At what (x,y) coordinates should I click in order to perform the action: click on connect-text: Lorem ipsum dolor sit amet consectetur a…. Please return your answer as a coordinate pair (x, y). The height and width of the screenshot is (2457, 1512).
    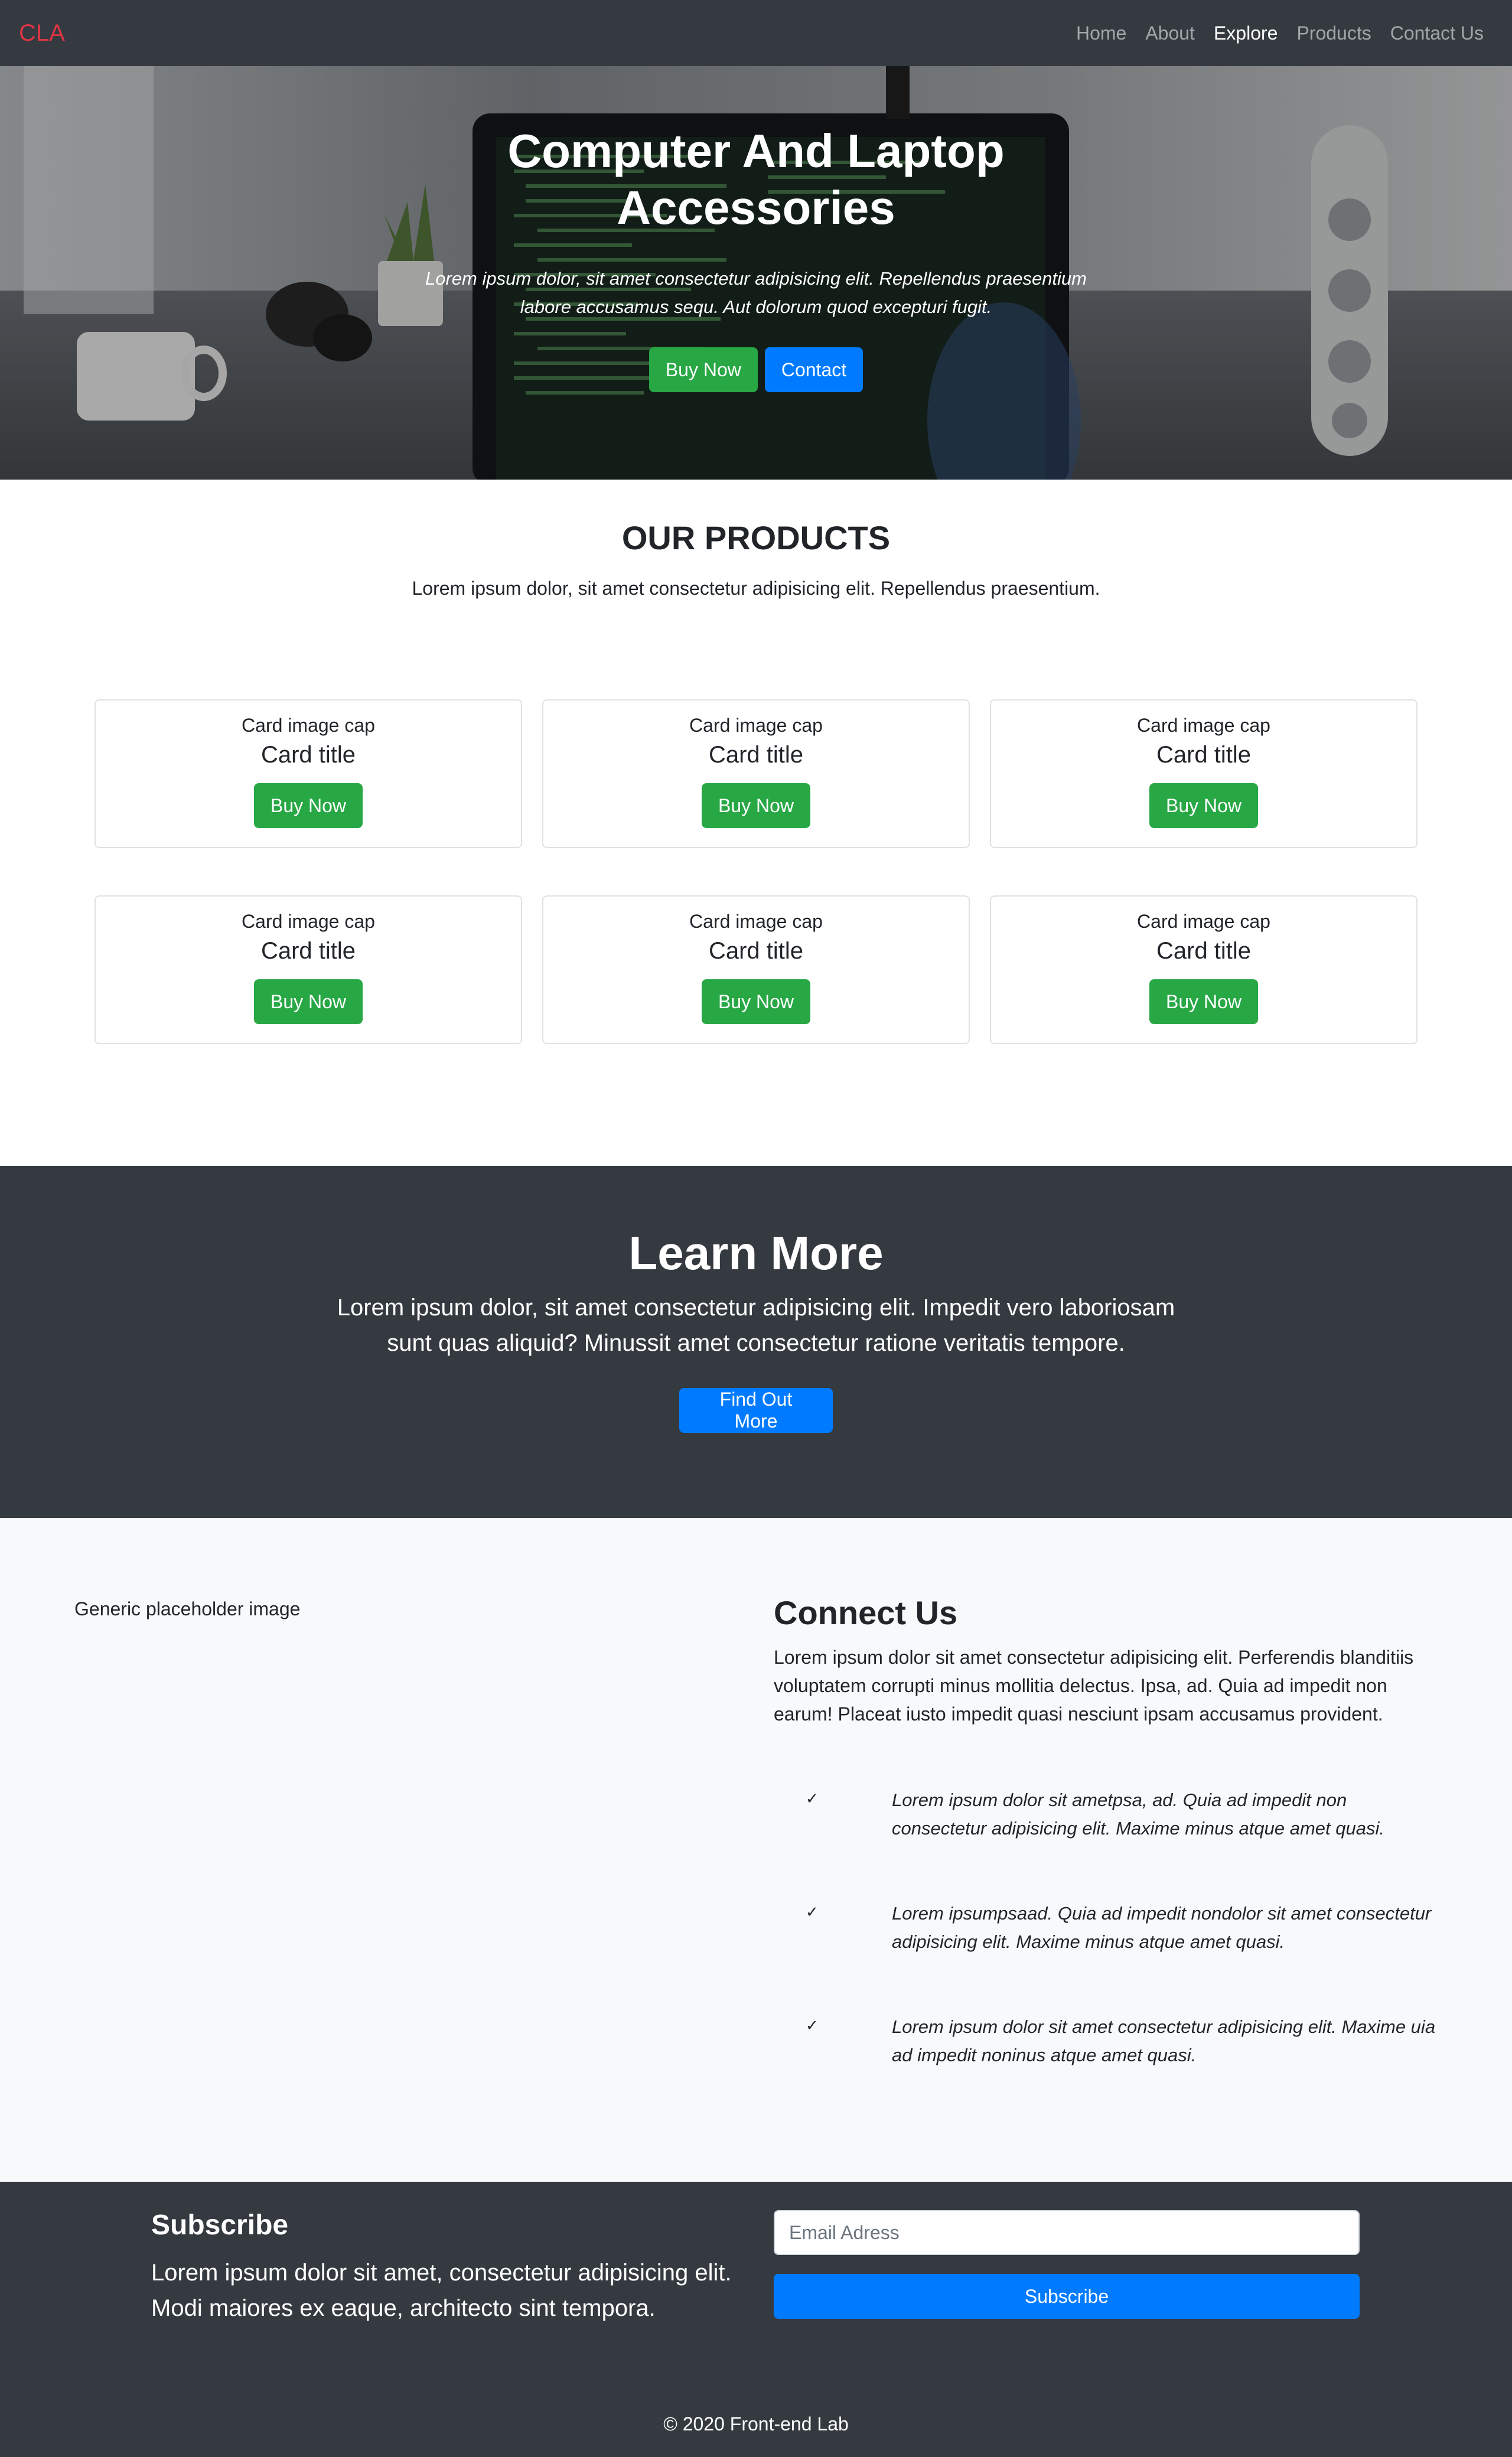
    Looking at the image, I should click on (1094, 1686).